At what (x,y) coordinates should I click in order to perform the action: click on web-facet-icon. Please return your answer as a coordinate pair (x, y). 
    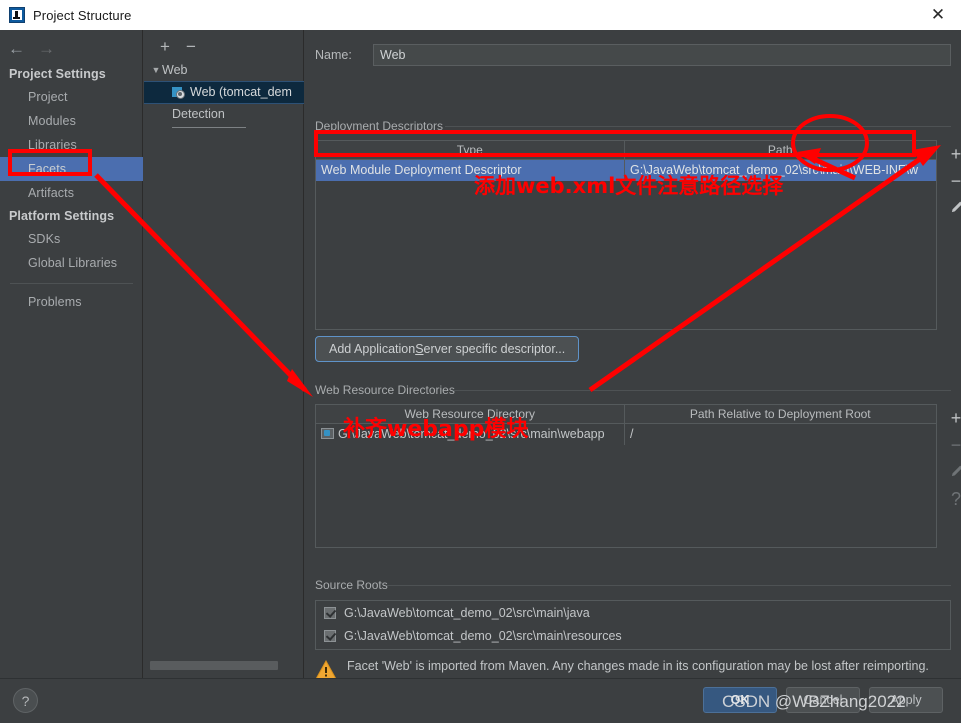
    Looking at the image, I should click on (179, 93).